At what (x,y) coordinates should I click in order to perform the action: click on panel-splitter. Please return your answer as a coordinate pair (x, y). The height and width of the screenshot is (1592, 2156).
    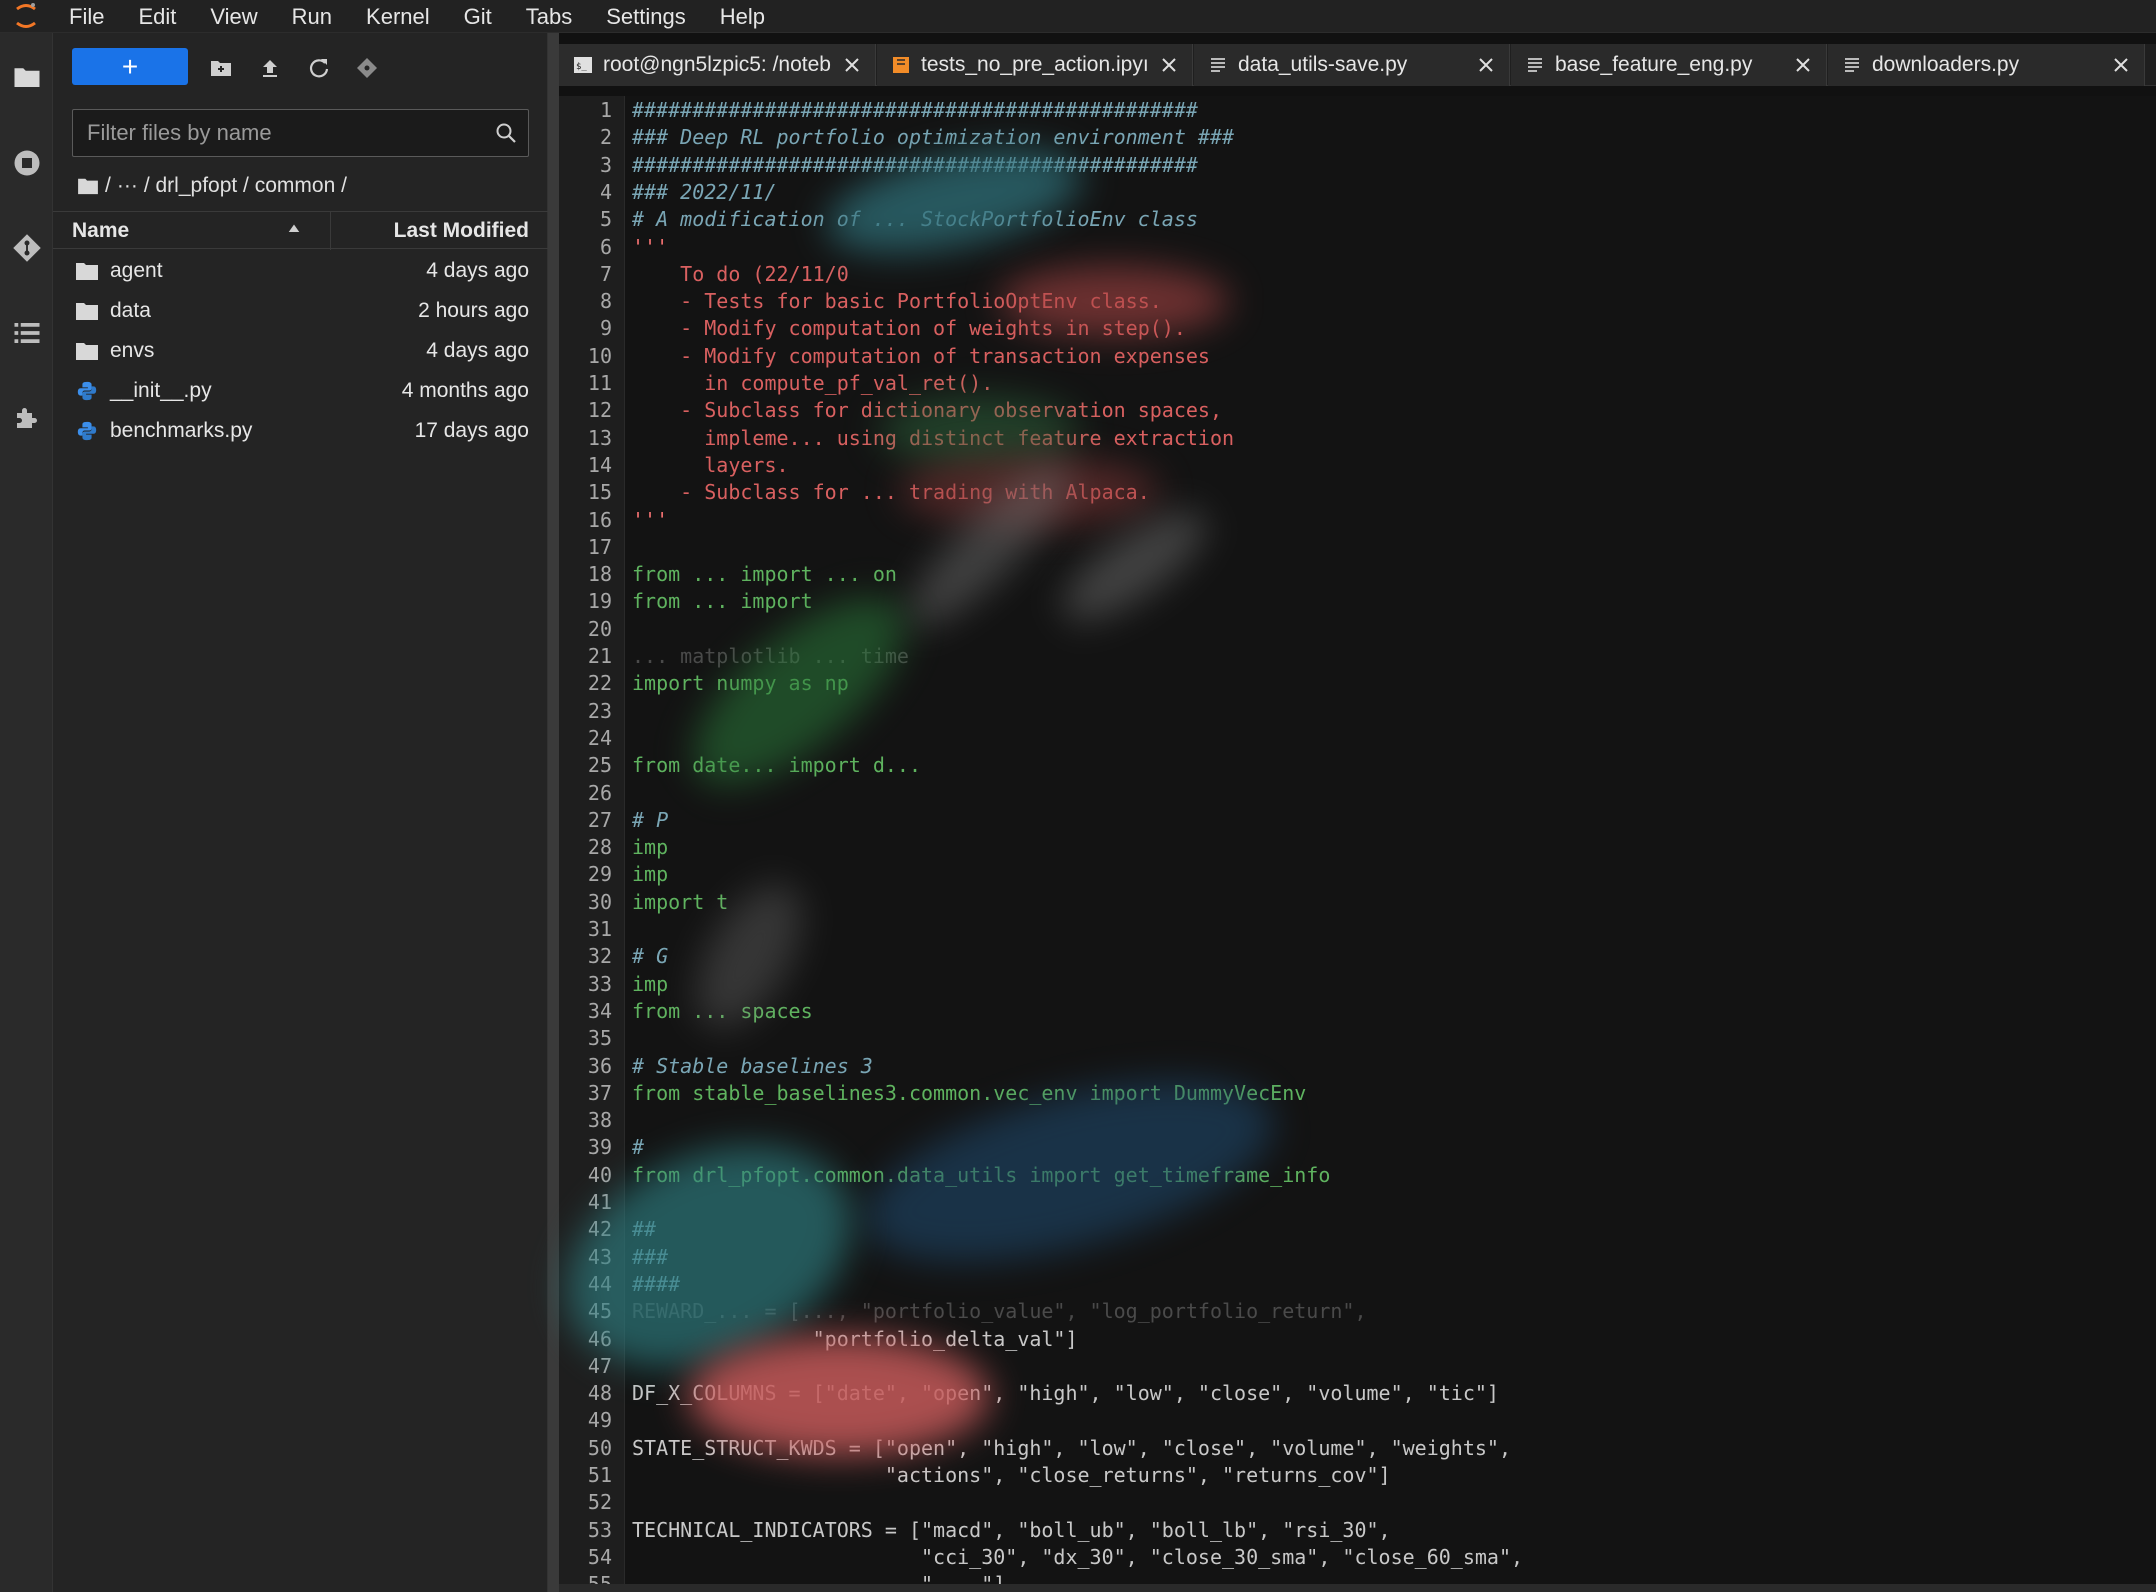
    Looking at the image, I should click on (553, 812).